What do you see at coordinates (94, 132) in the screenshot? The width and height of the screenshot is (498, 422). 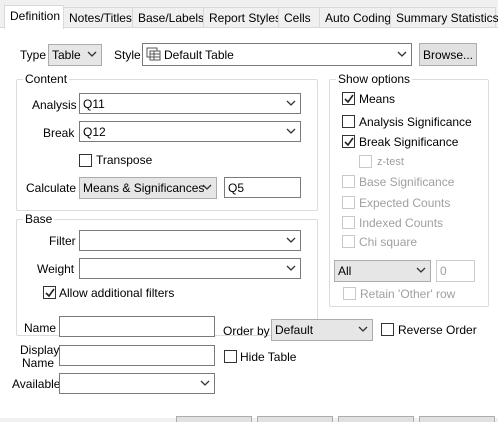 I see `break-select-value: Q12` at bounding box center [94, 132].